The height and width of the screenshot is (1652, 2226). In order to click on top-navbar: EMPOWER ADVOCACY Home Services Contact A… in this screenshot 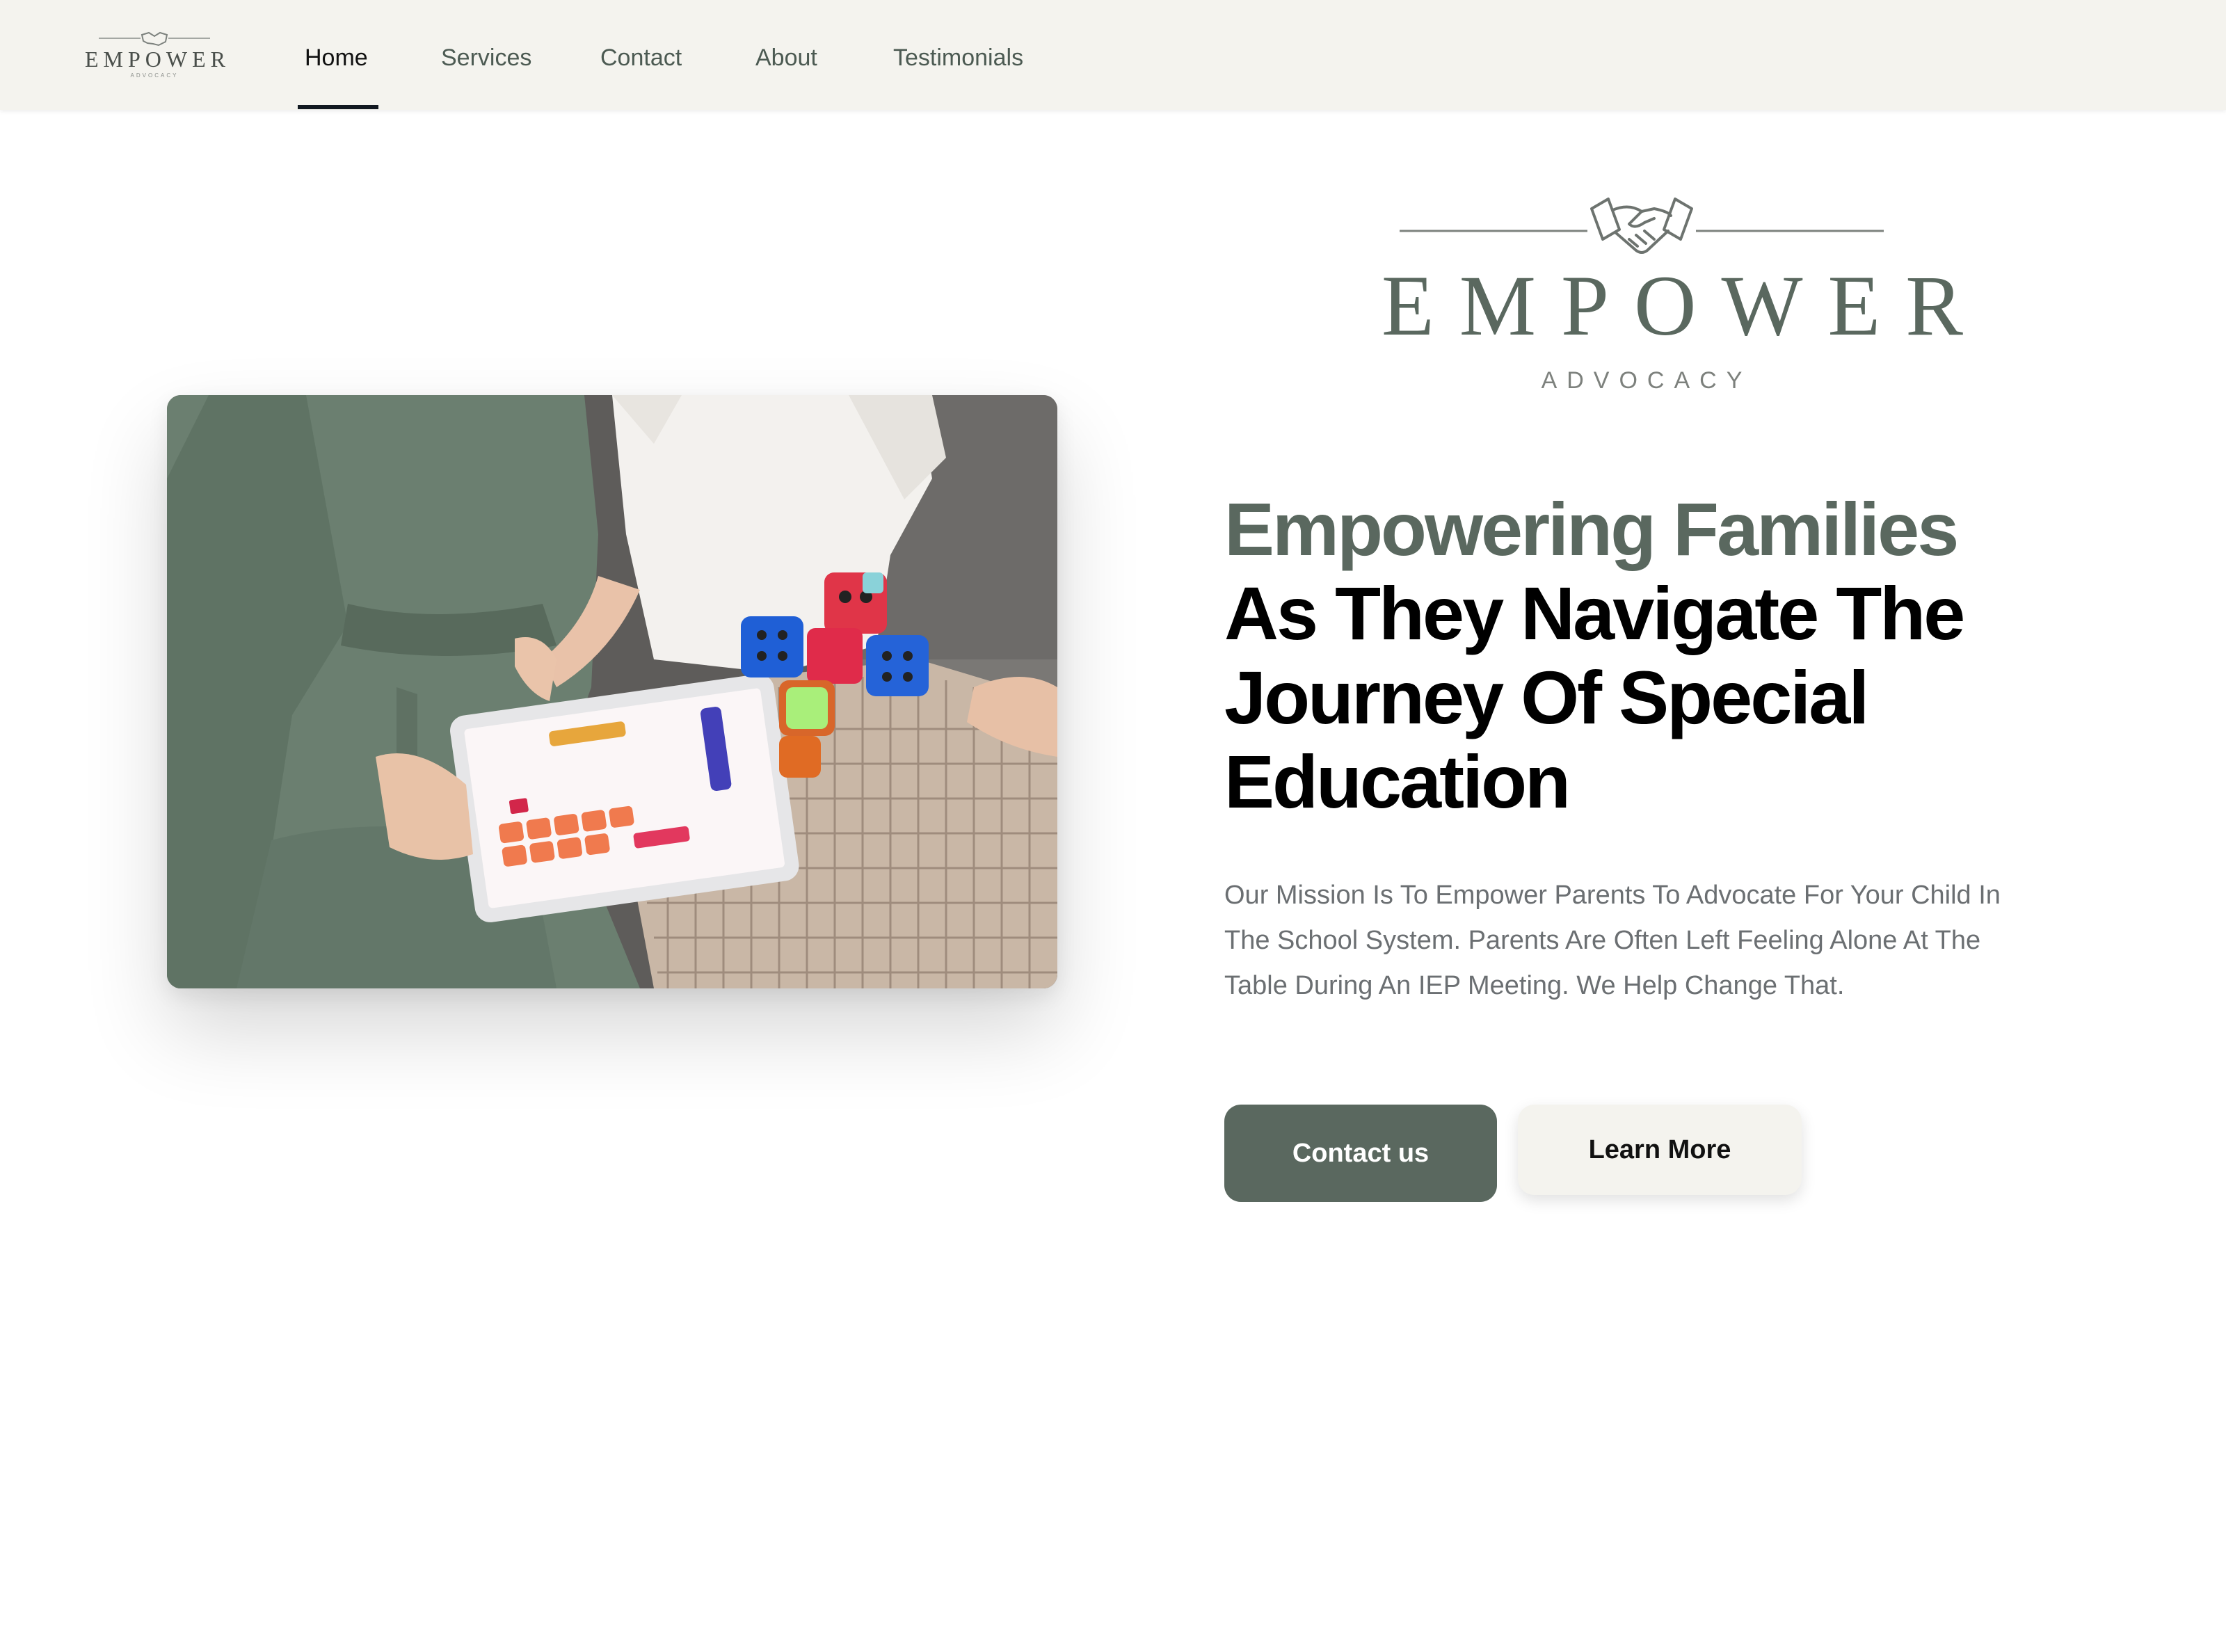, I will do `click(1113, 55)`.